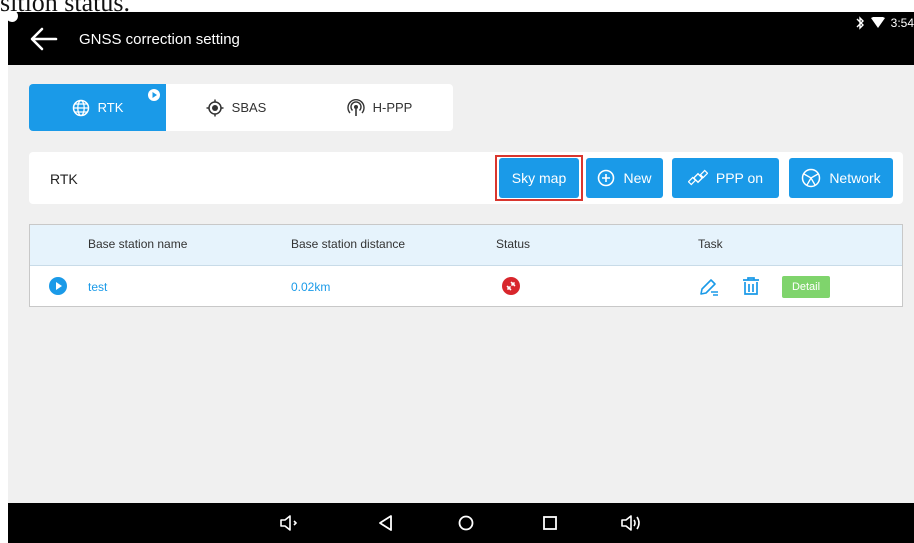 The height and width of the screenshot is (543, 914). What do you see at coordinates (751, 286) in the screenshot?
I see `trash-icon` at bounding box center [751, 286].